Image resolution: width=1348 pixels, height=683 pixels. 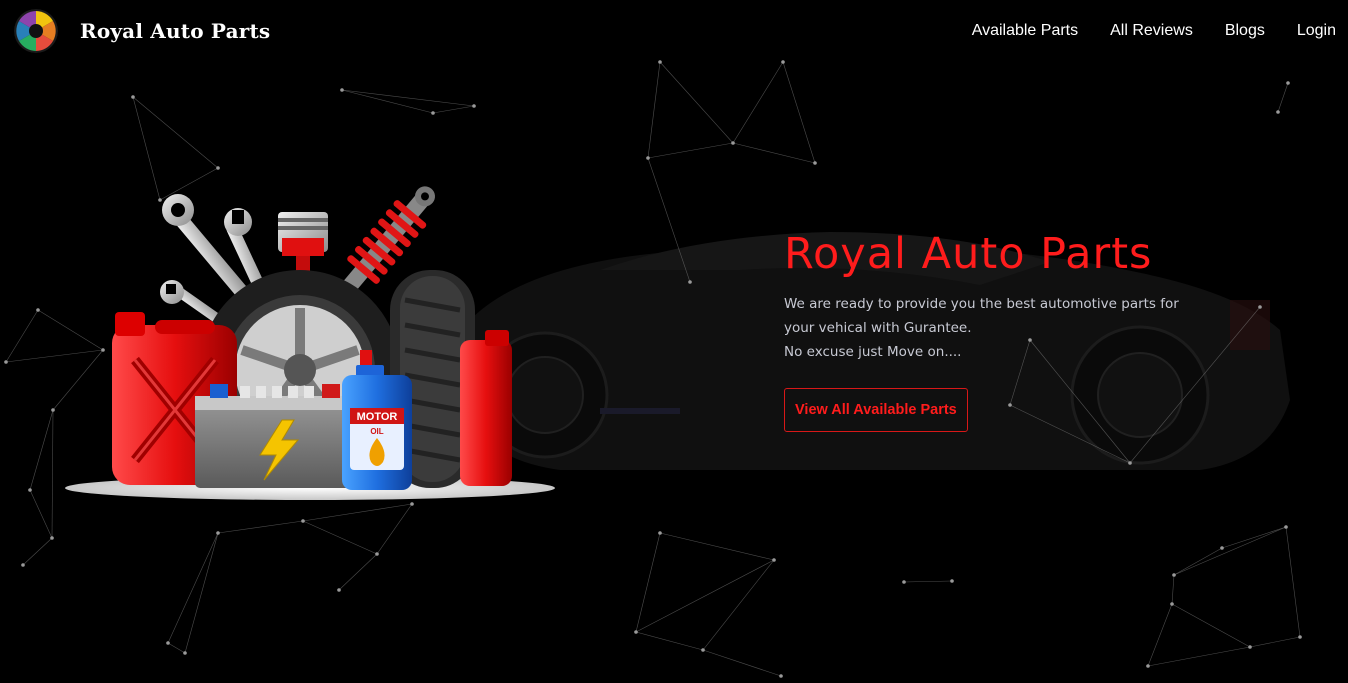 What do you see at coordinates (1151, 31) in the screenshot?
I see `nav-link-all-reviews: All Reviews` at bounding box center [1151, 31].